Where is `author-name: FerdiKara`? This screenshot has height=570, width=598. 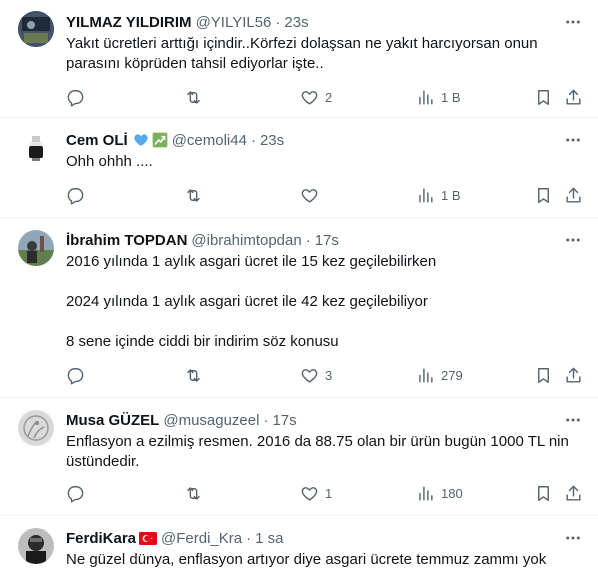 author-name: FerdiKara is located at coordinates (101, 538).